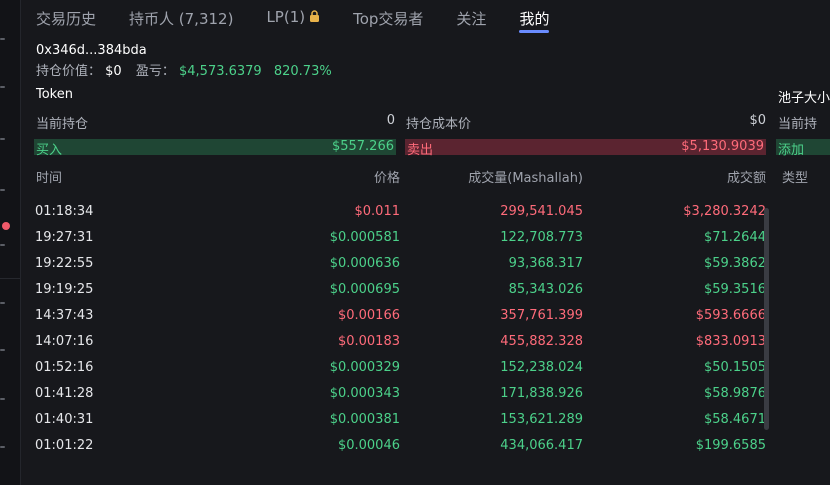 The height and width of the screenshot is (485, 830). I want to click on tab-trade-history: 交易历史, so click(66, 14).